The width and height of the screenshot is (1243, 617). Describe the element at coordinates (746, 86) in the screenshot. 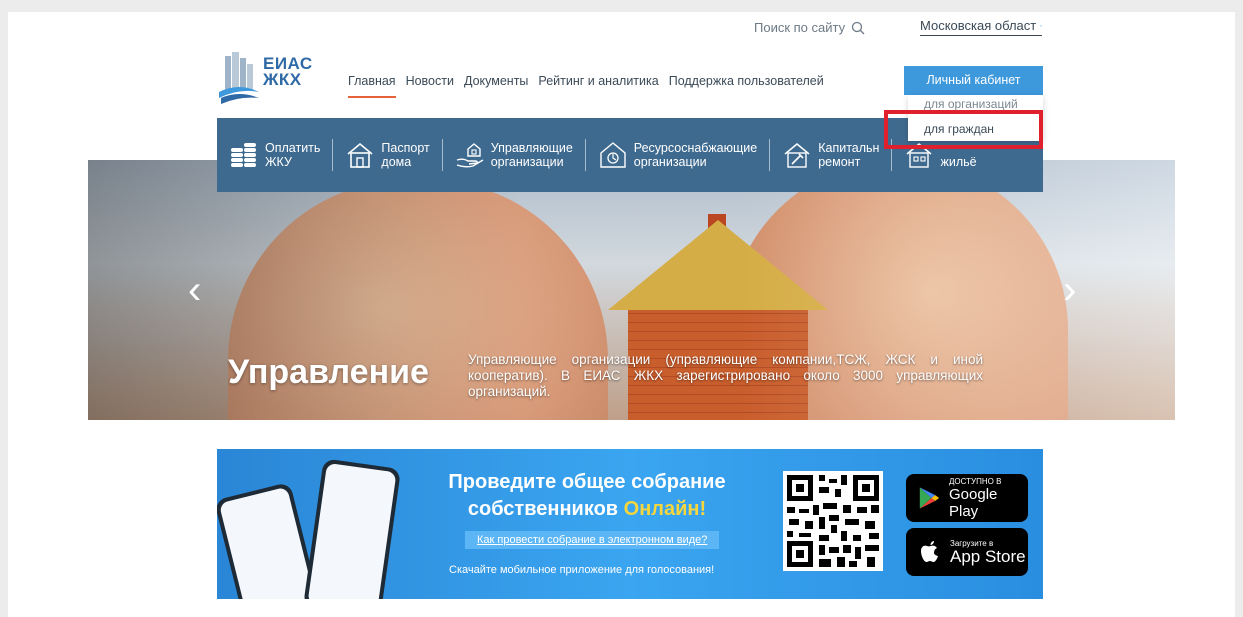

I see `nav-support: Поддержка пользователей` at that location.